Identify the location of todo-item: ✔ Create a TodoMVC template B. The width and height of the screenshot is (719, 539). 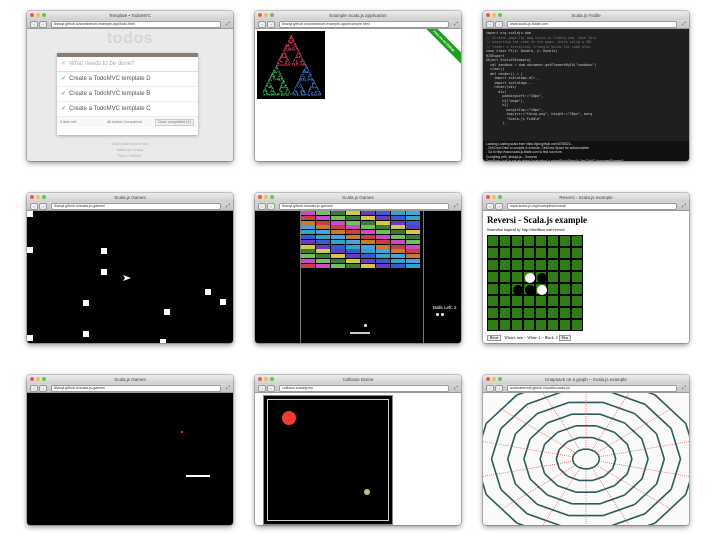
(127, 94).